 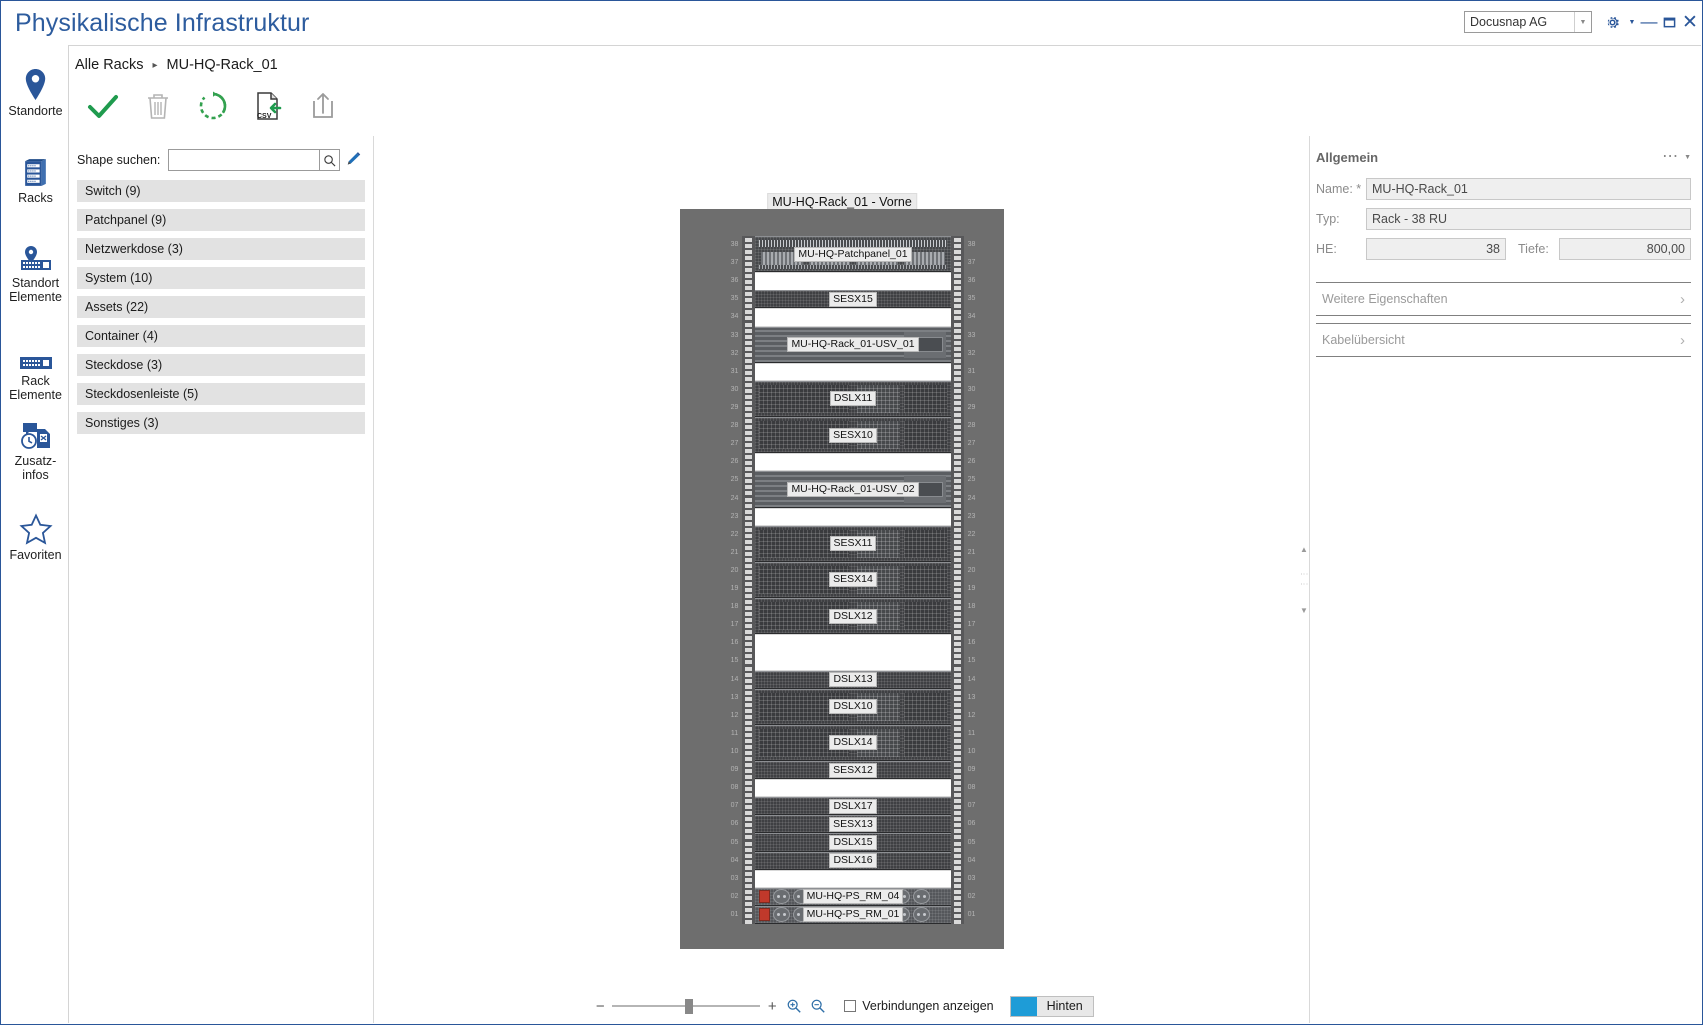 What do you see at coordinates (971, 245) in the screenshot?
I see `rack-unit-number: 38` at bounding box center [971, 245].